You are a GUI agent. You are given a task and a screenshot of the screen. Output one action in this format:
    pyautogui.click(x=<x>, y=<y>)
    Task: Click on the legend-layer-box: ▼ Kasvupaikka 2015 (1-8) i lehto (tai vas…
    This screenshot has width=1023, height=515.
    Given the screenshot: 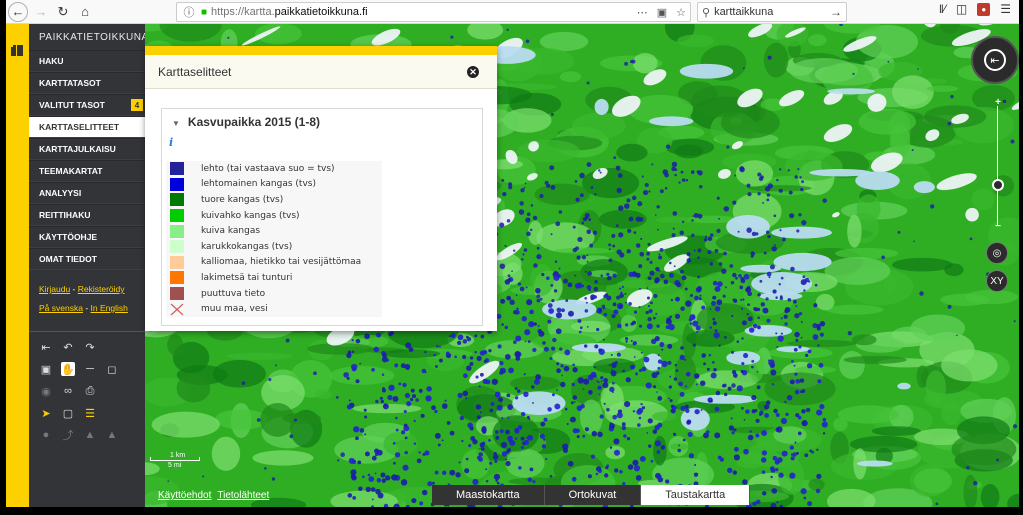 What is the action you would take?
    pyautogui.click(x=322, y=217)
    